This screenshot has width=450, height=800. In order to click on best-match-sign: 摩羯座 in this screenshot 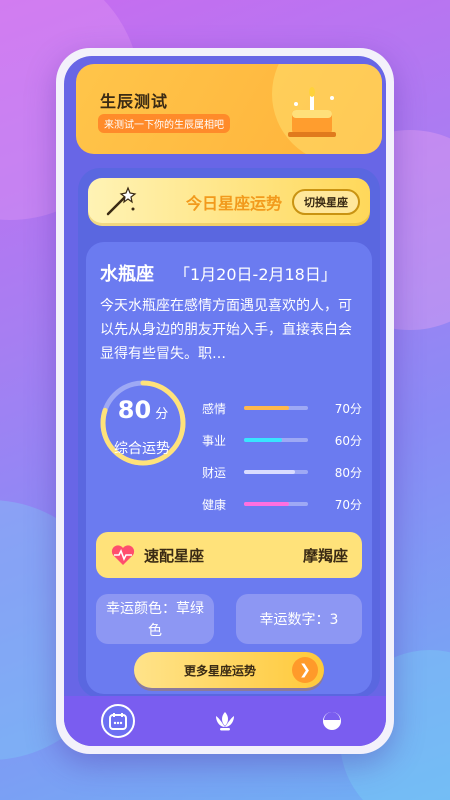, I will do `click(325, 555)`.